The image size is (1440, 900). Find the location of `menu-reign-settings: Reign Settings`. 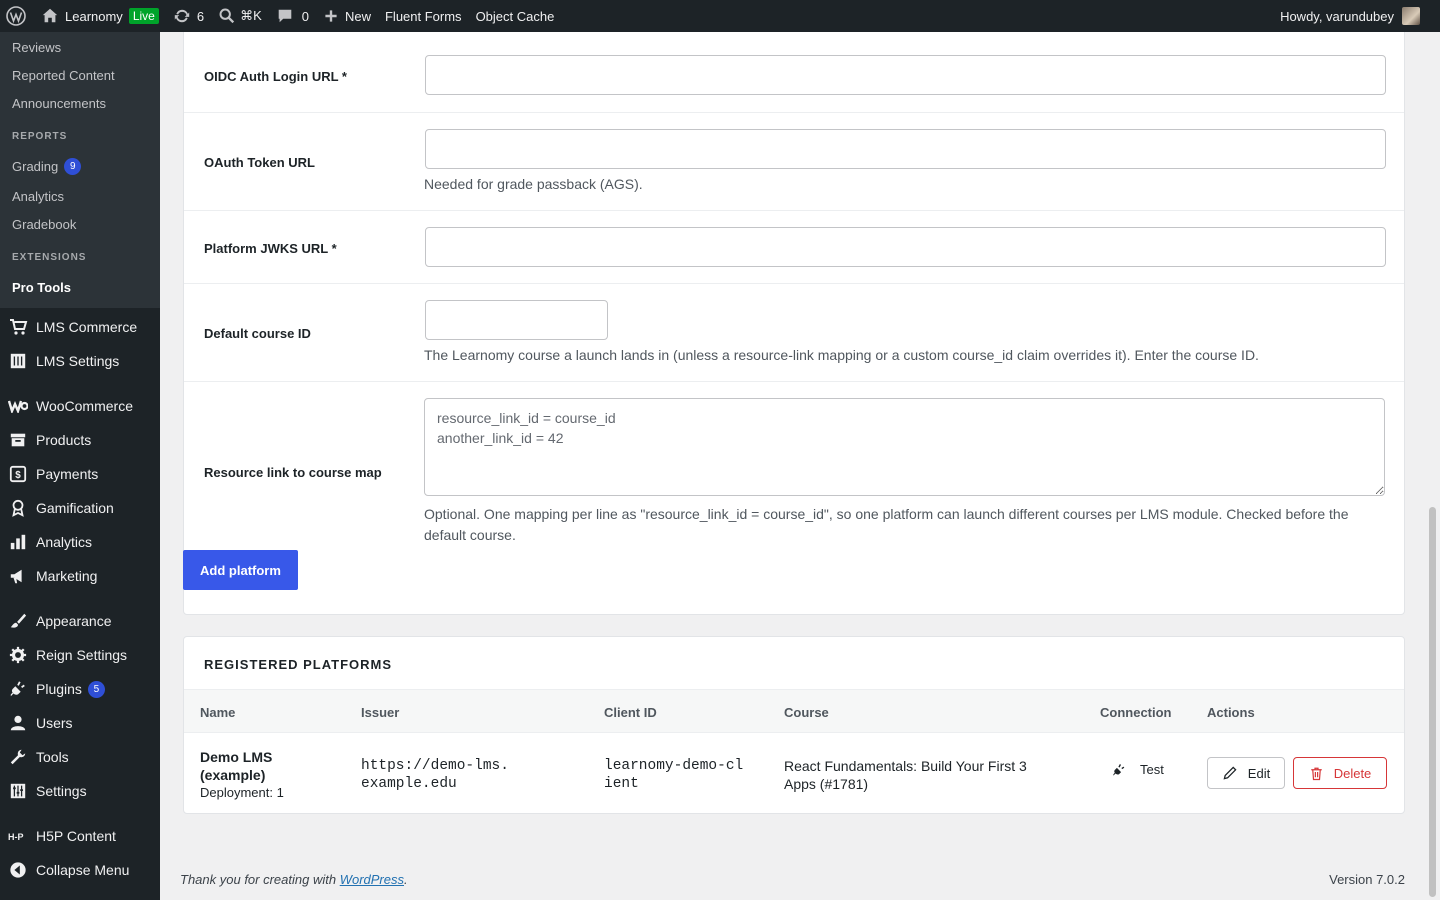

menu-reign-settings: Reign Settings is located at coordinates (80, 655).